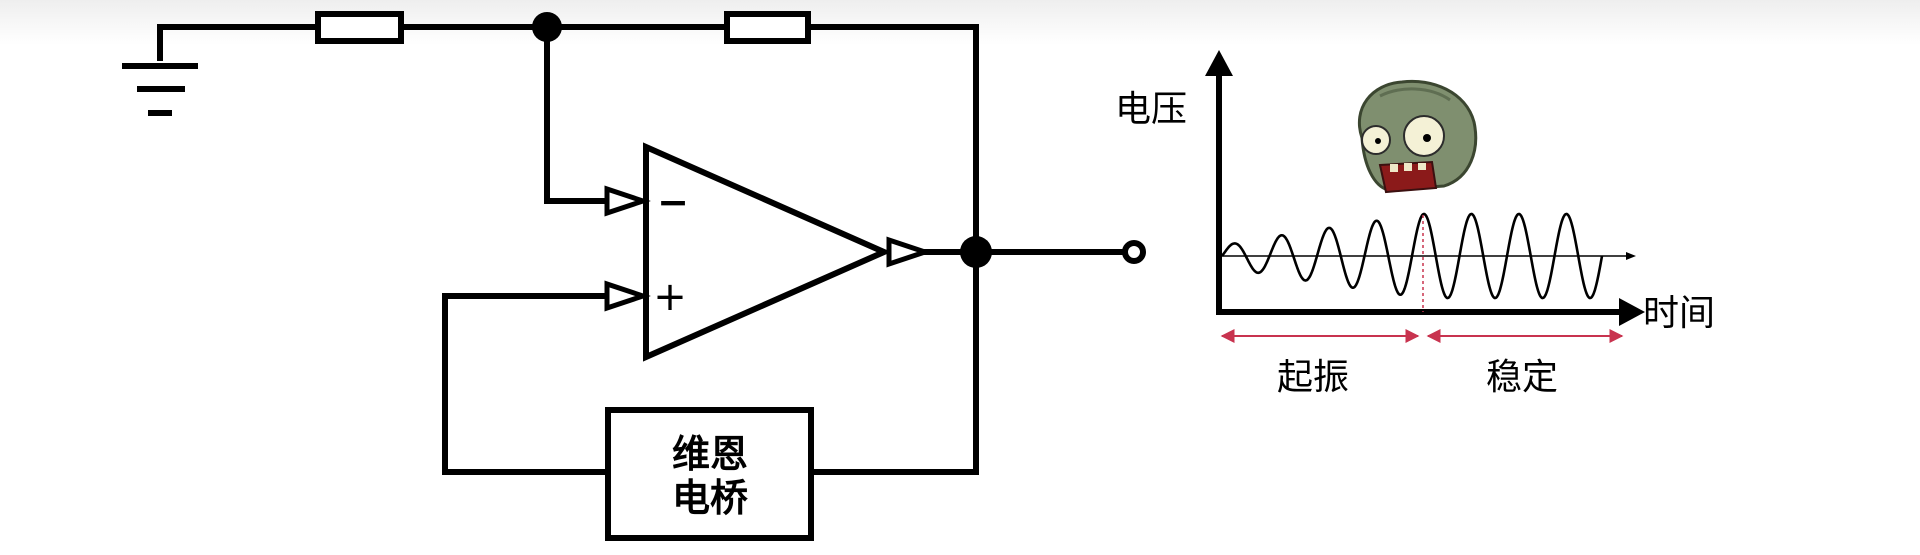 The image size is (1920, 555). Describe the element at coordinates (577, 114) in the screenshot. I see `inverting-input-wire` at that location.